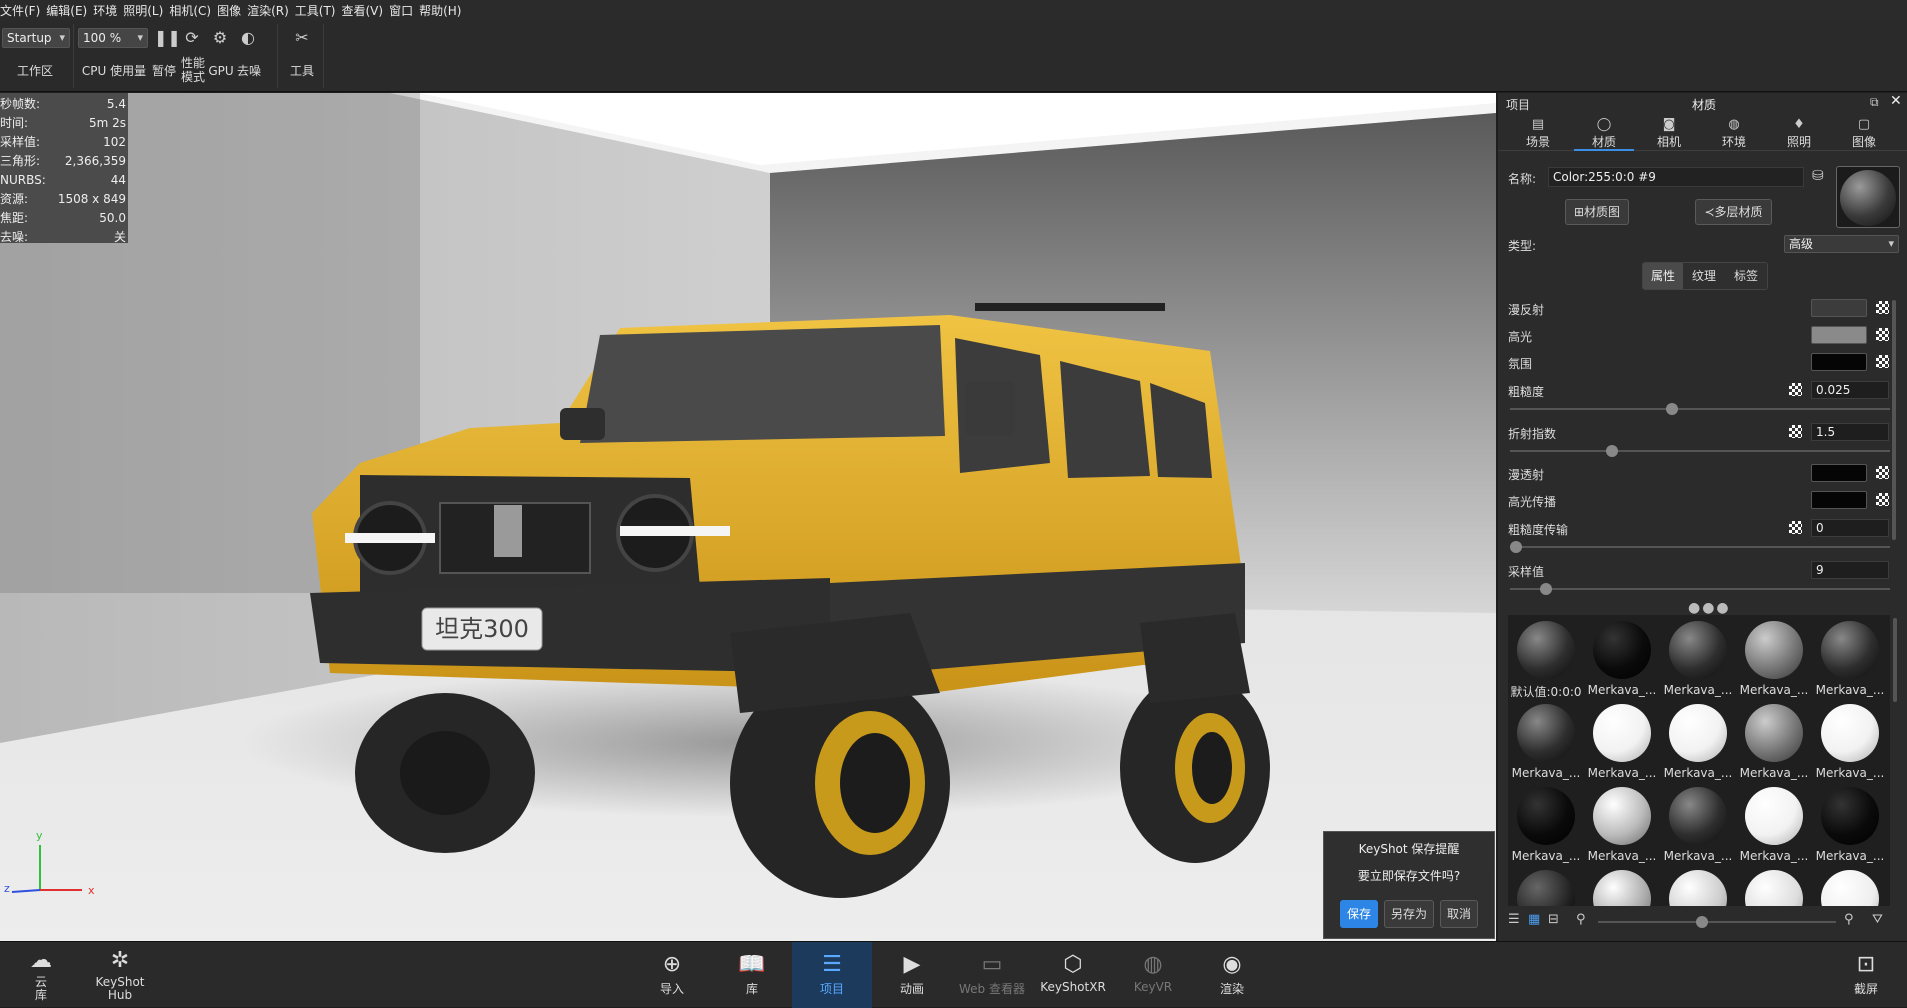 This screenshot has width=1907, height=1008. Describe the element at coordinates (1604, 134) in the screenshot. I see `tab-material: ◯ 材质` at that location.